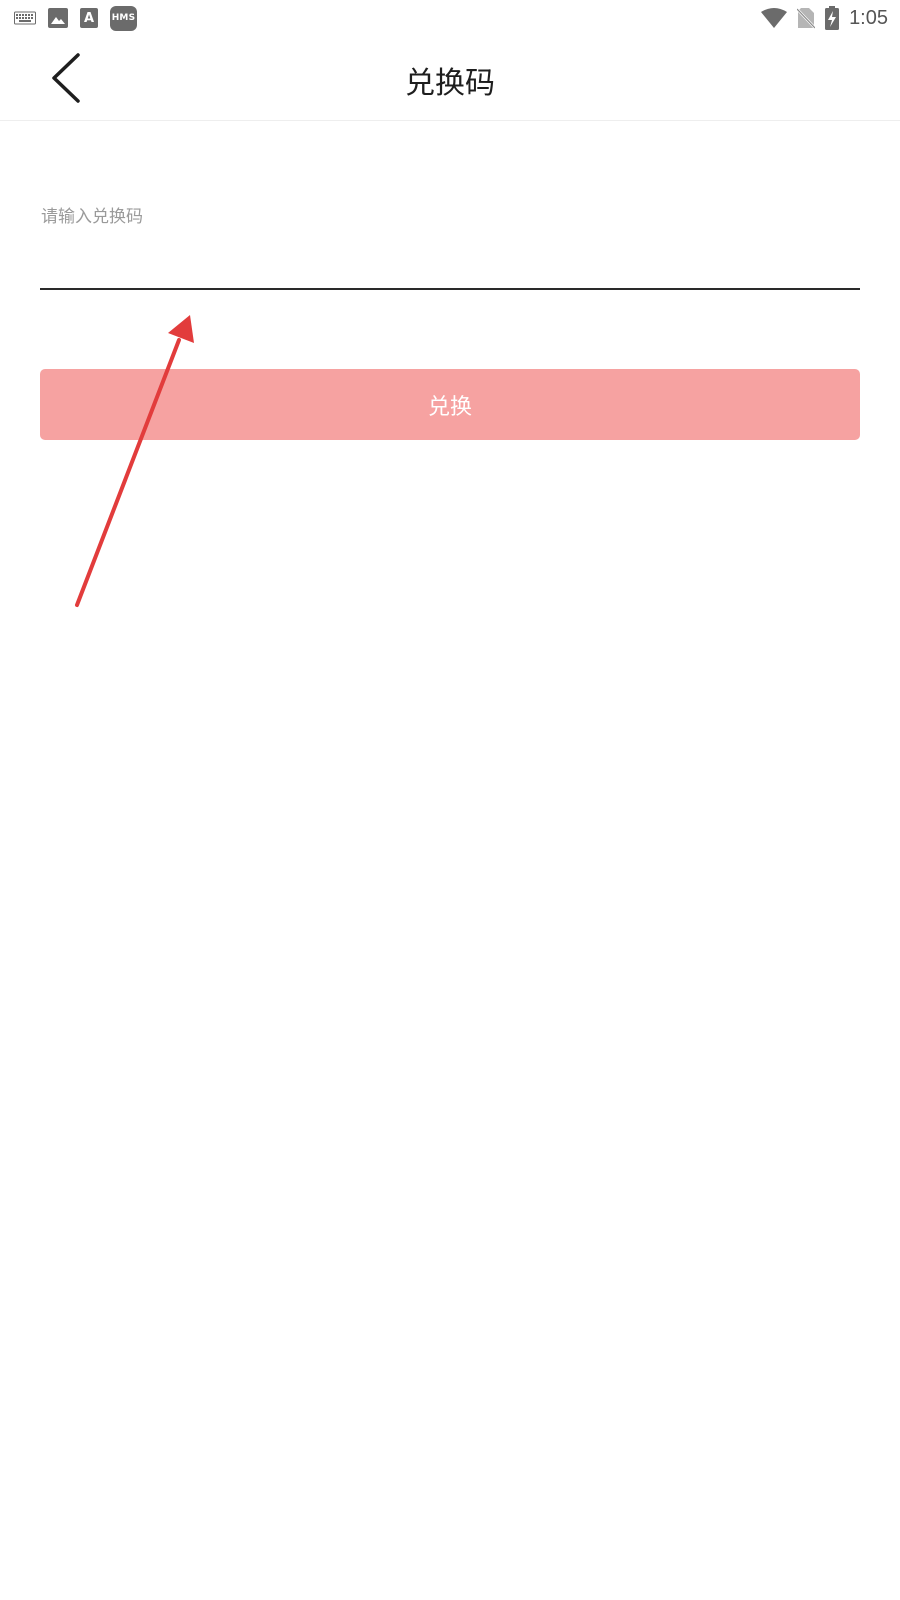  What do you see at coordinates (868, 17) in the screenshot?
I see `status-time: 1:05` at bounding box center [868, 17].